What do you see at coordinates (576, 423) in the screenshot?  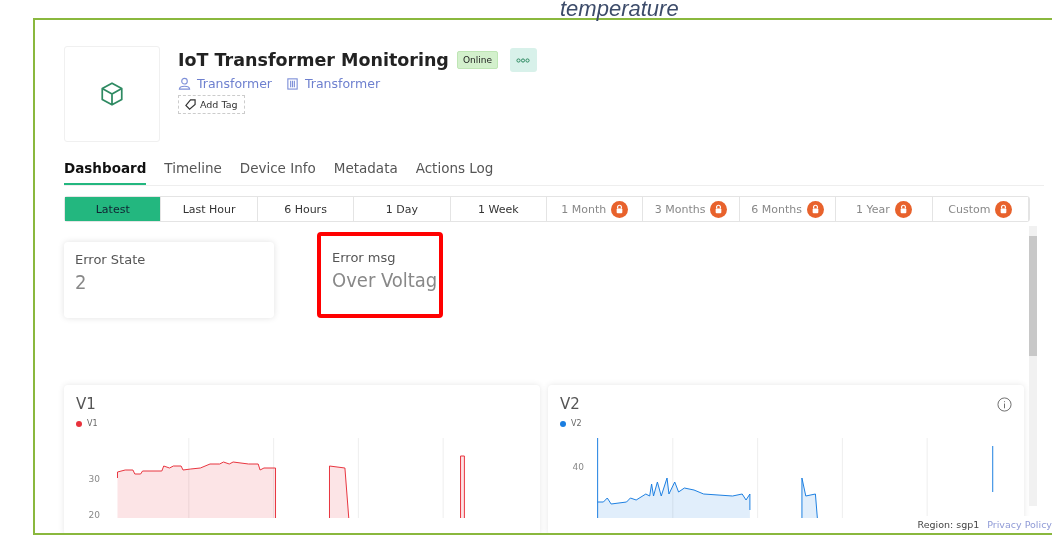 I see `legend-label: V2` at bounding box center [576, 423].